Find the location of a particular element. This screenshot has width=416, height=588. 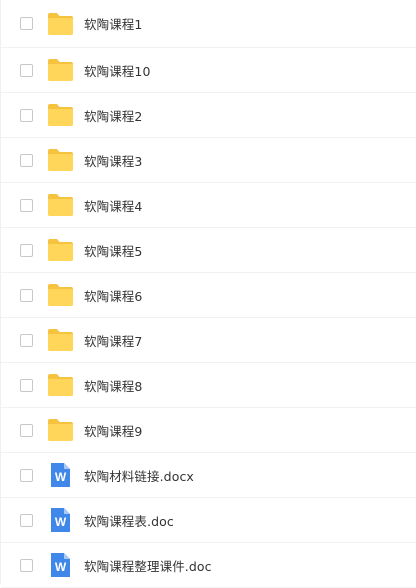

file-name: 软陶课程3 is located at coordinates (113, 160).